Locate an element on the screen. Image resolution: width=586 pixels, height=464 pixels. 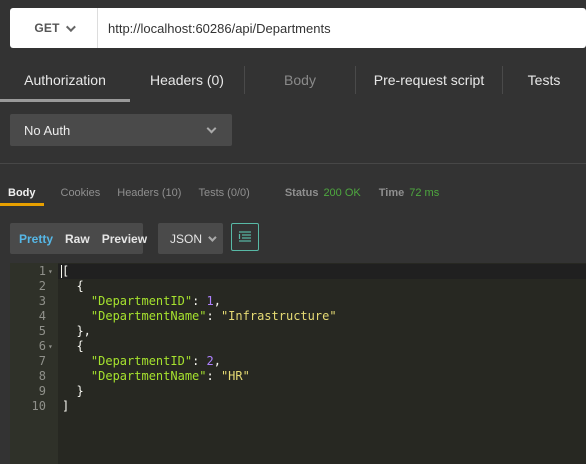
auth-type-dropdown: No Auth is located at coordinates (121, 130).